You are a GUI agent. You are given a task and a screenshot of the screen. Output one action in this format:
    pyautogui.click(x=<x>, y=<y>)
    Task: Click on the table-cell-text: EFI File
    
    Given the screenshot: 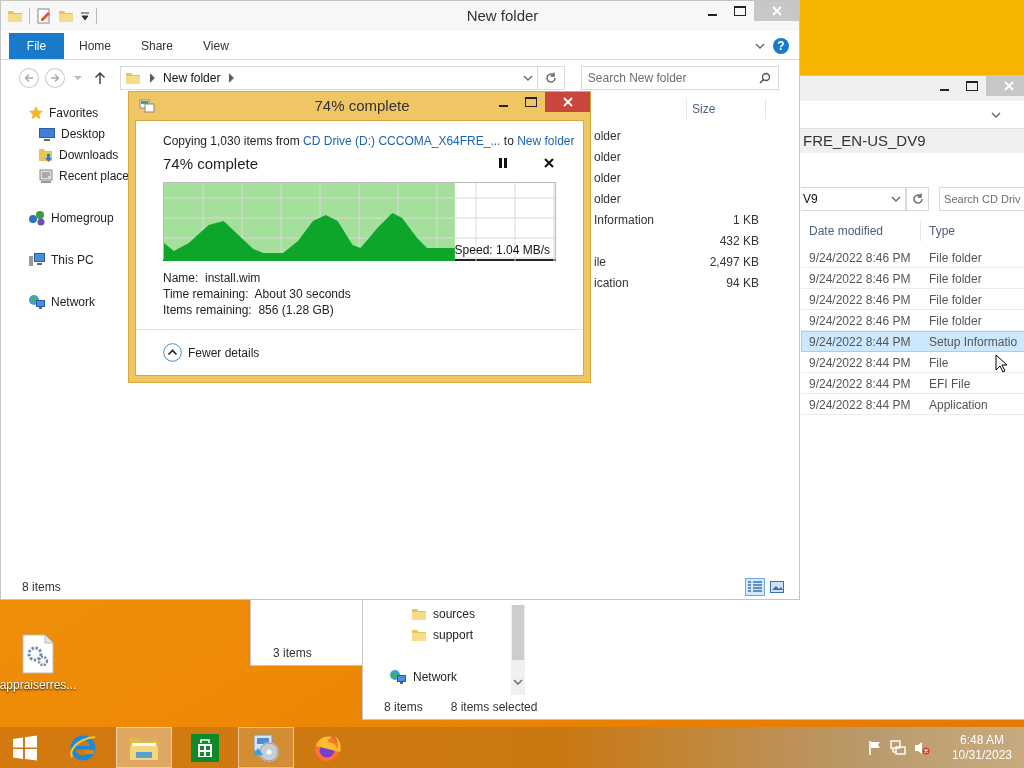 What is the action you would take?
    pyautogui.click(x=949, y=383)
    